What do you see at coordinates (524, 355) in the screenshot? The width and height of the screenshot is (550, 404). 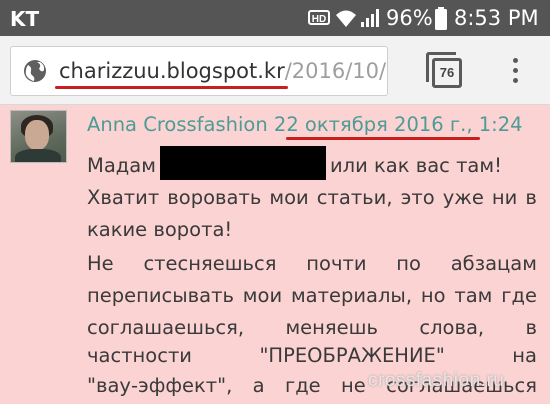 I see `word: на` at bounding box center [524, 355].